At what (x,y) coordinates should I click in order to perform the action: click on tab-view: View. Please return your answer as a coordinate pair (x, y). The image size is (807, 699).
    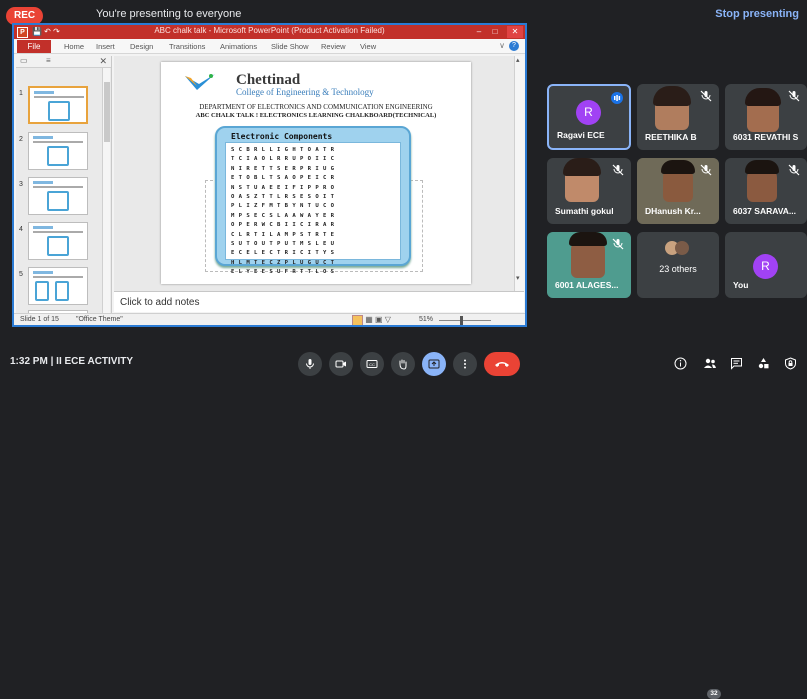
    Looking at the image, I should click on (368, 46).